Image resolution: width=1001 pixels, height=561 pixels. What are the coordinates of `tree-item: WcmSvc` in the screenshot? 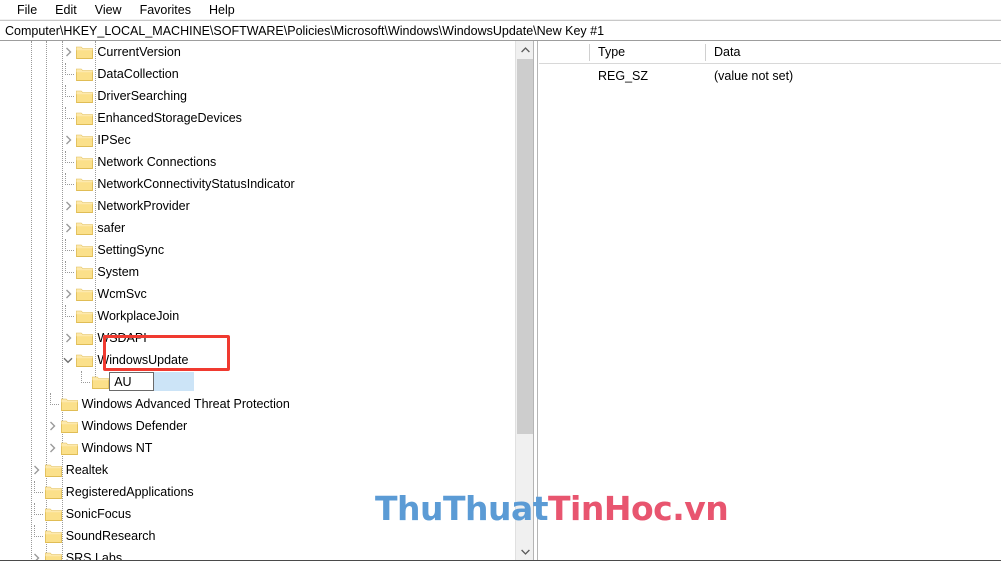 It's located at (257, 294).